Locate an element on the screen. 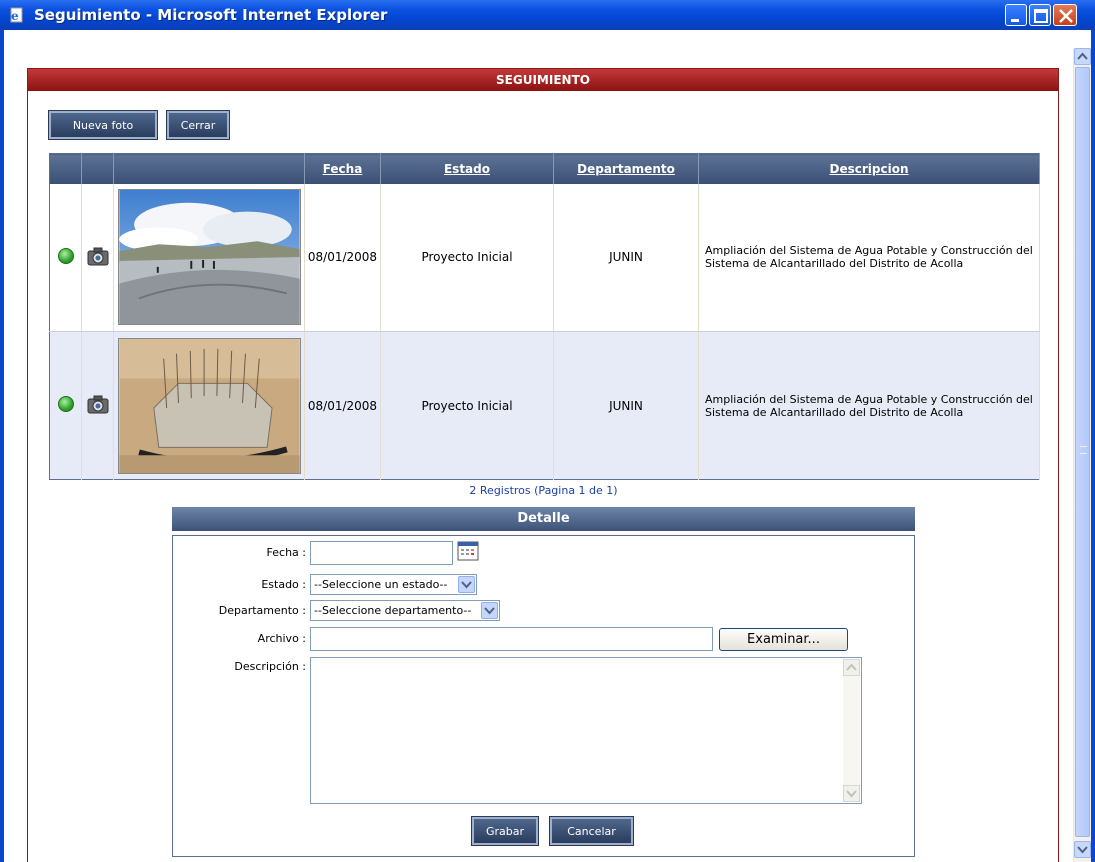 This screenshot has height=862, width=1095. close-button: Cerrar is located at coordinates (198, 125).